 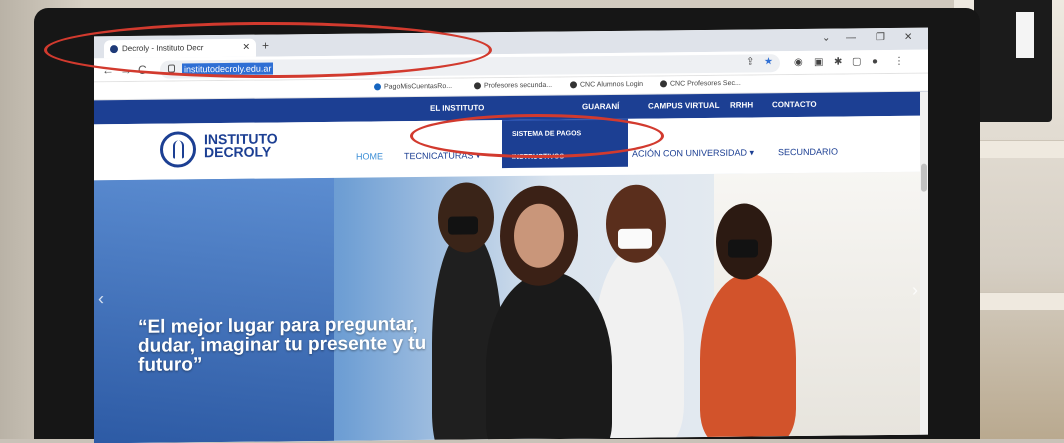 I want to click on site-logo-text: INSTITUTO DECROLY, so click(x=241, y=145).